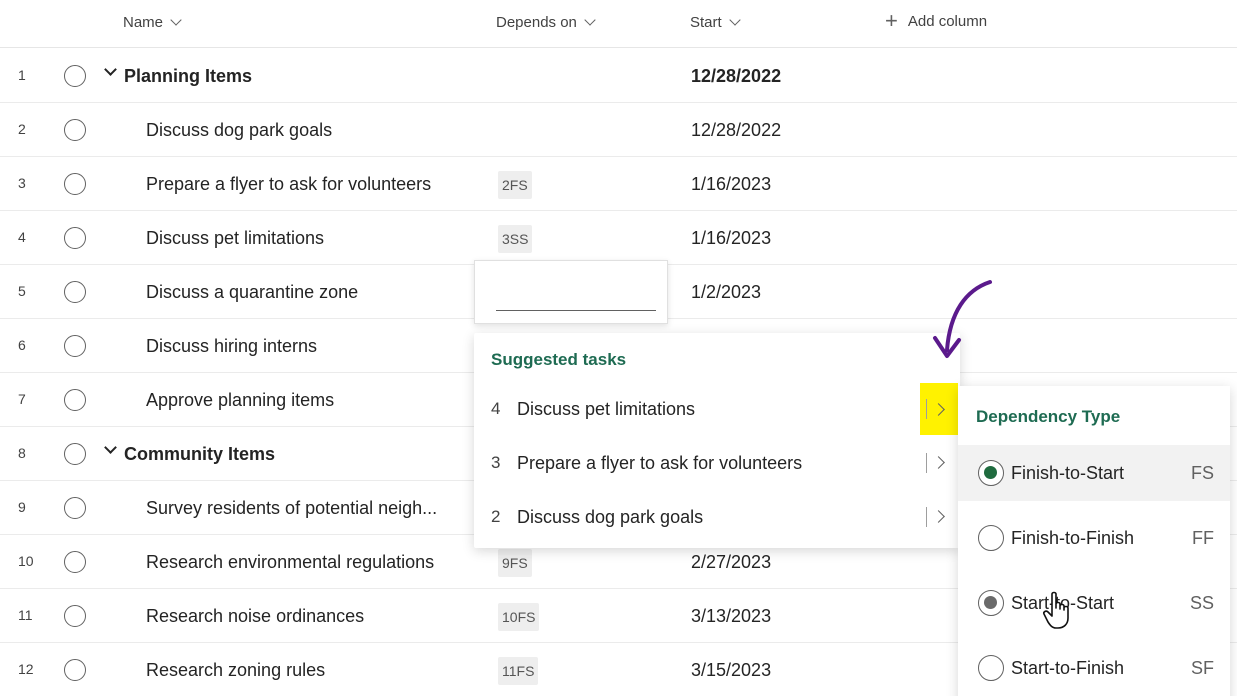 This screenshot has height=696, width=1237. Describe the element at coordinates (717, 518) in the screenshot. I see `suggested-task-item: 2 Discuss dog park goals` at that location.